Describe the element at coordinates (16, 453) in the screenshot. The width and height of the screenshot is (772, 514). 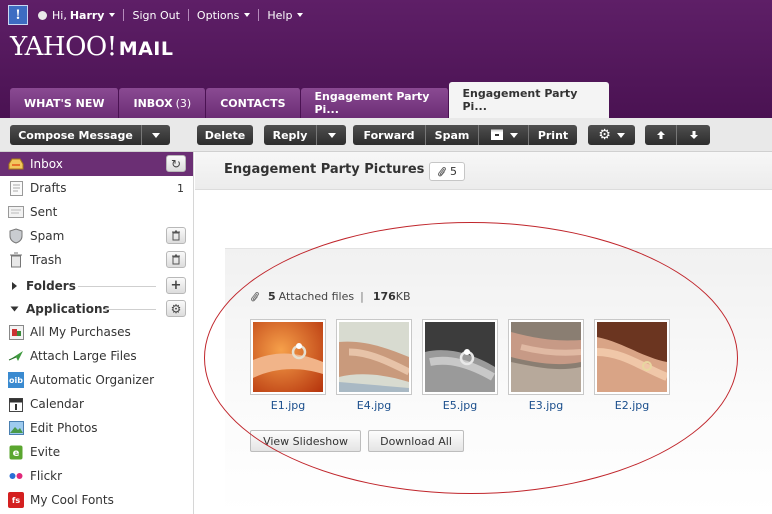
I see `svg-text: e` at that location.